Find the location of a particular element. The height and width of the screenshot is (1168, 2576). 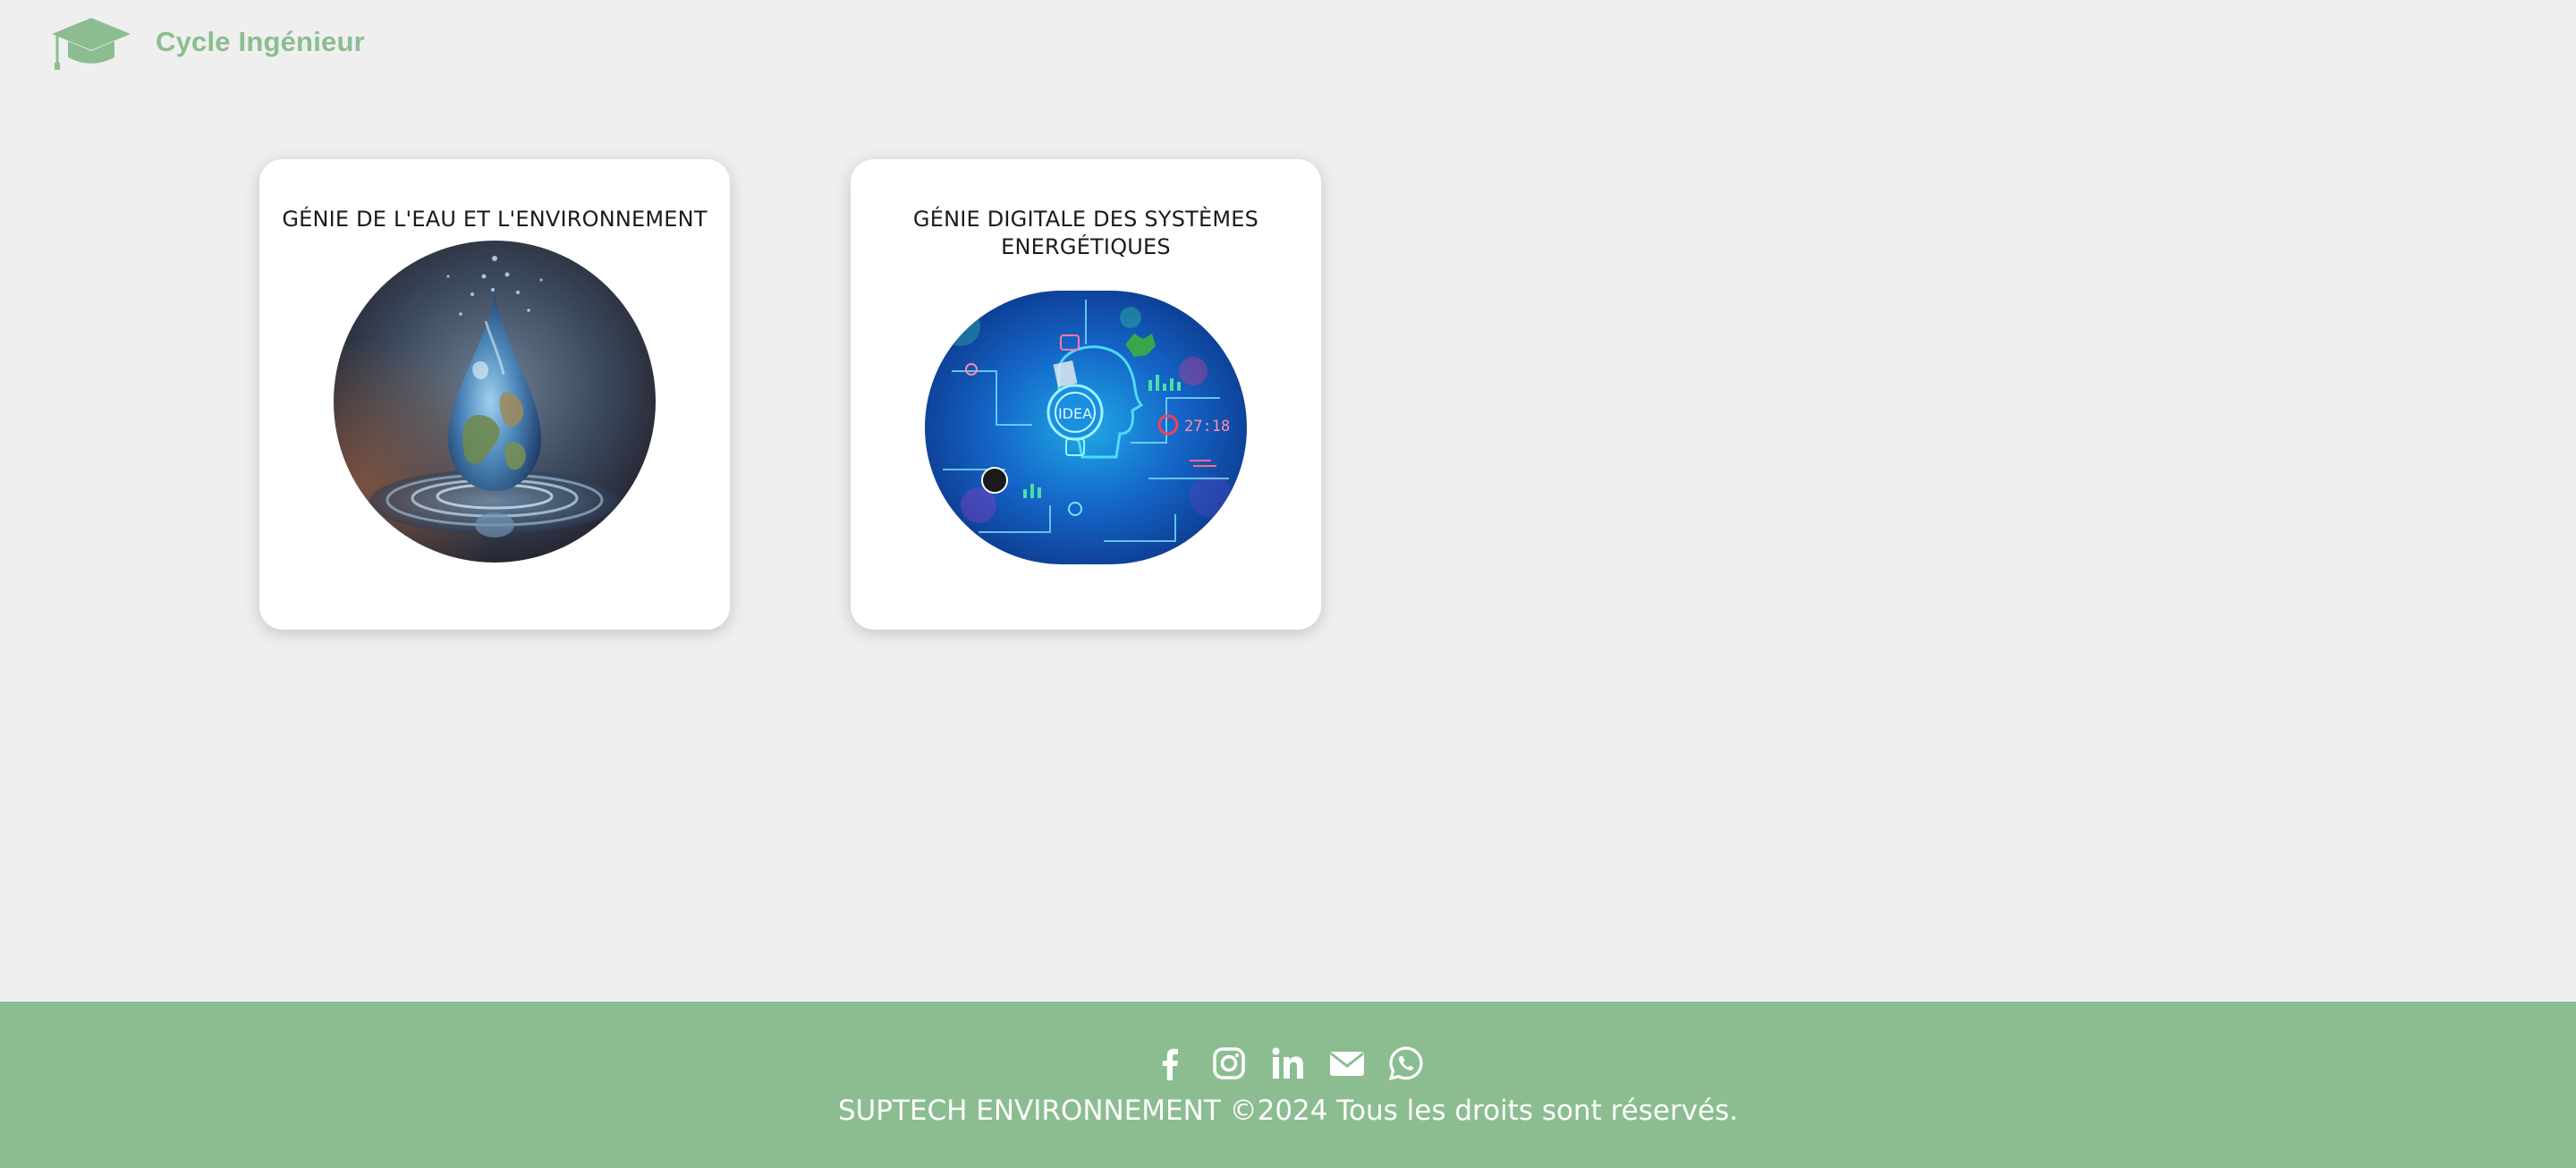

idea-label: IDEA is located at coordinates (1075, 413).